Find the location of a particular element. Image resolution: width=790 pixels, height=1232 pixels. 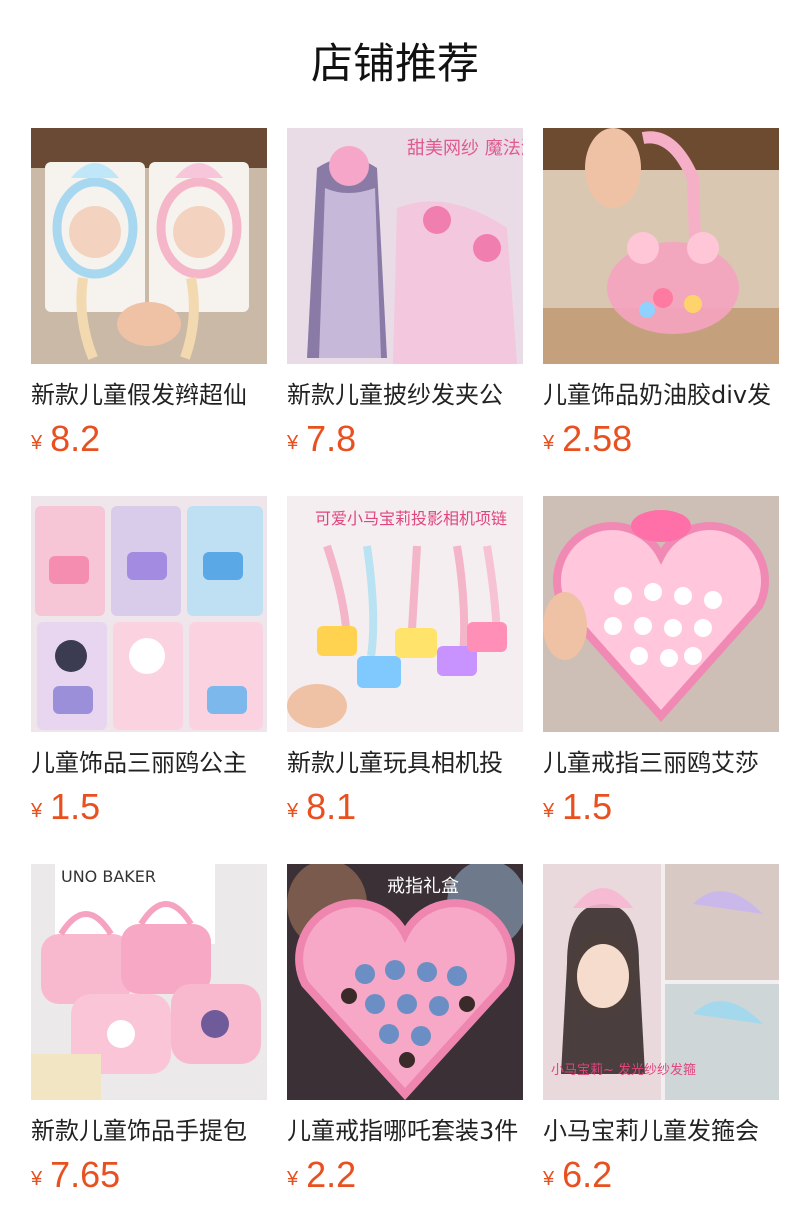

product-card: 儿童饰品奶油胶div发 ¥2.58 is located at coordinates (661, 298).